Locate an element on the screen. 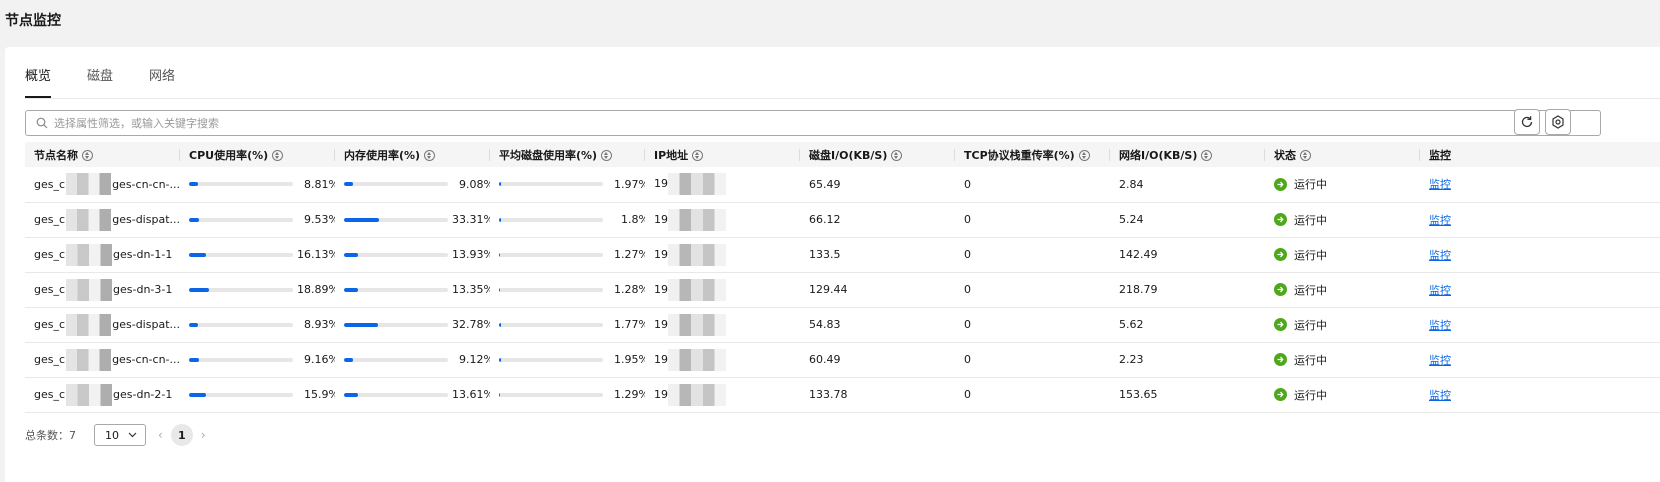 This screenshot has width=1660, height=482. cpu-cell: 16.13% is located at coordinates (257, 255).